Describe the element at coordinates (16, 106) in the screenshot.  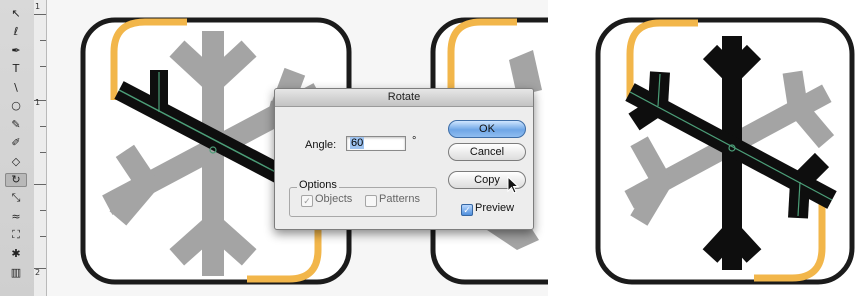
I see `ellipse-tool-icon: ○` at that location.